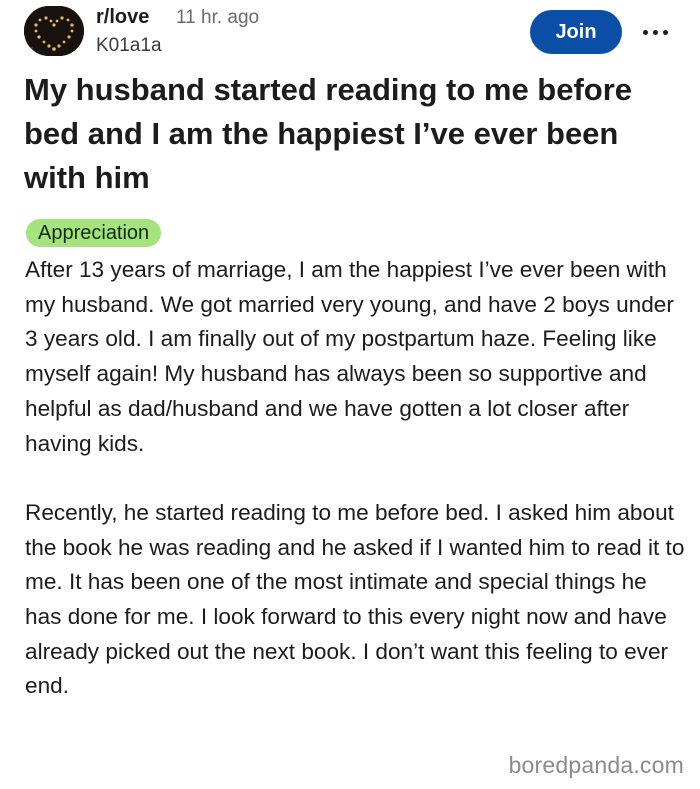  What do you see at coordinates (655, 32) in the screenshot?
I see `more-options-icon` at bounding box center [655, 32].